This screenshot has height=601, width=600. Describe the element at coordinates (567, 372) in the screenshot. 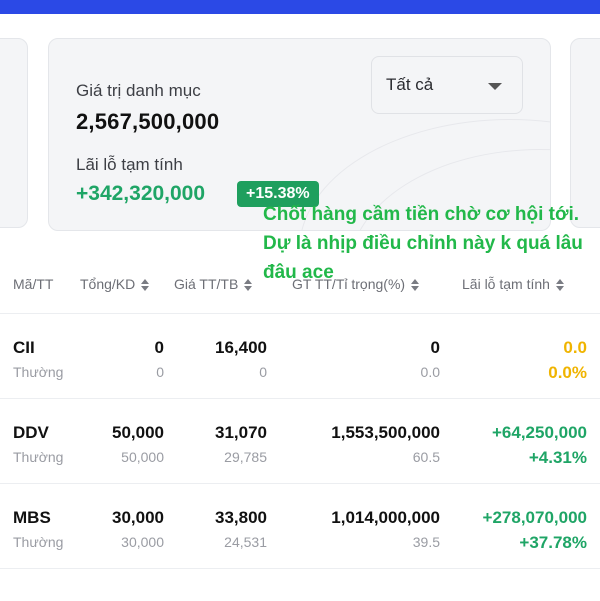

I see `pnl-percent: 0.0%` at that location.